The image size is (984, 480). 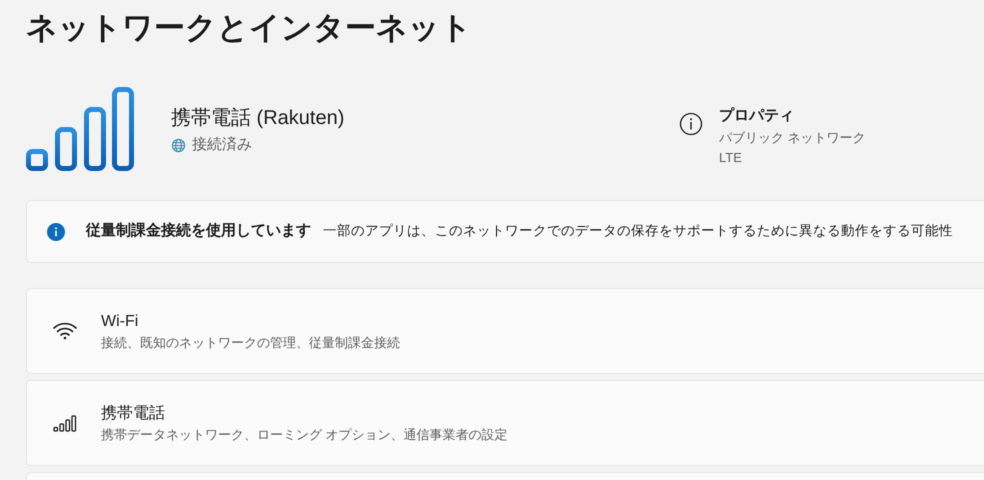 I want to click on card-title: 携帯電話, so click(x=133, y=414).